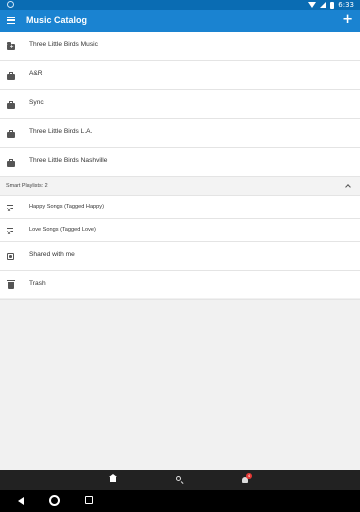  Describe the element at coordinates (348, 187) in the screenshot. I see `chevron-up-icon` at that location.